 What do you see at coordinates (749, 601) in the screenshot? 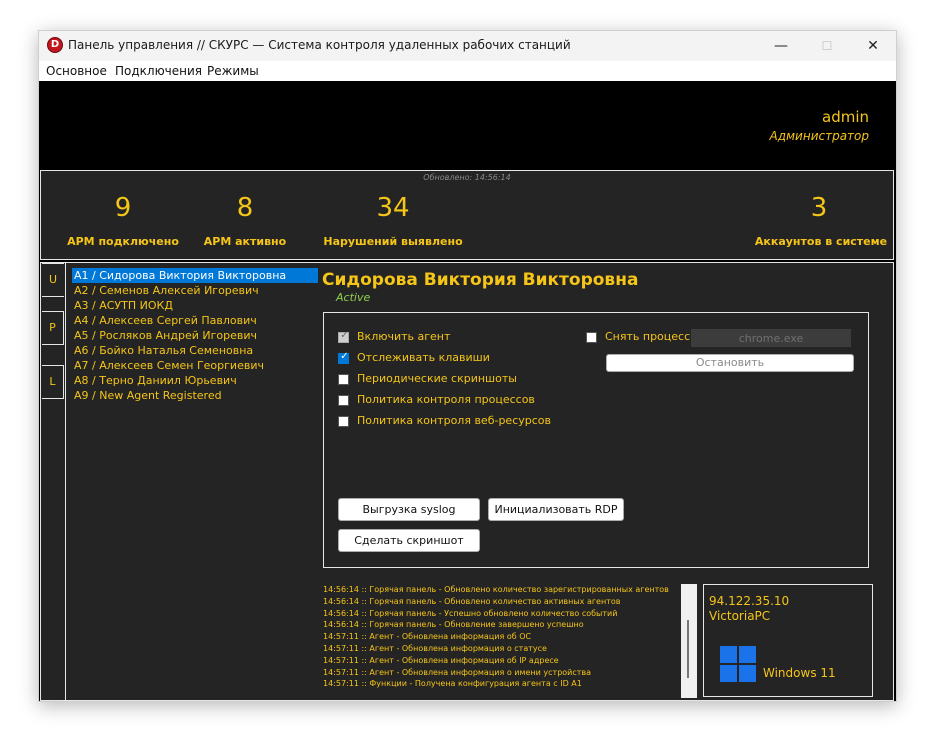
I see `host-ip: 94.122.35.10` at bounding box center [749, 601].